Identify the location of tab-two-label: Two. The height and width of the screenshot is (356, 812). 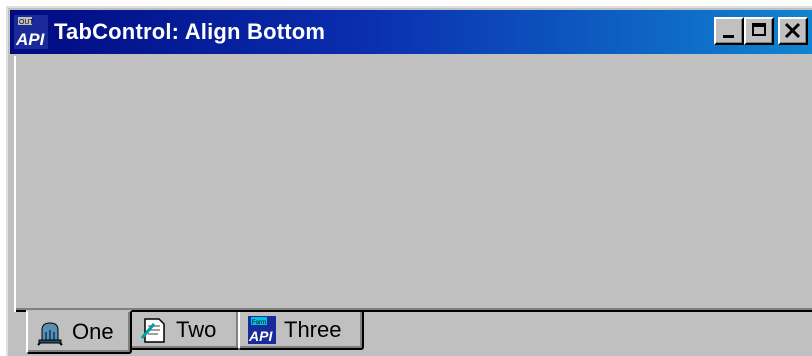
(196, 329).